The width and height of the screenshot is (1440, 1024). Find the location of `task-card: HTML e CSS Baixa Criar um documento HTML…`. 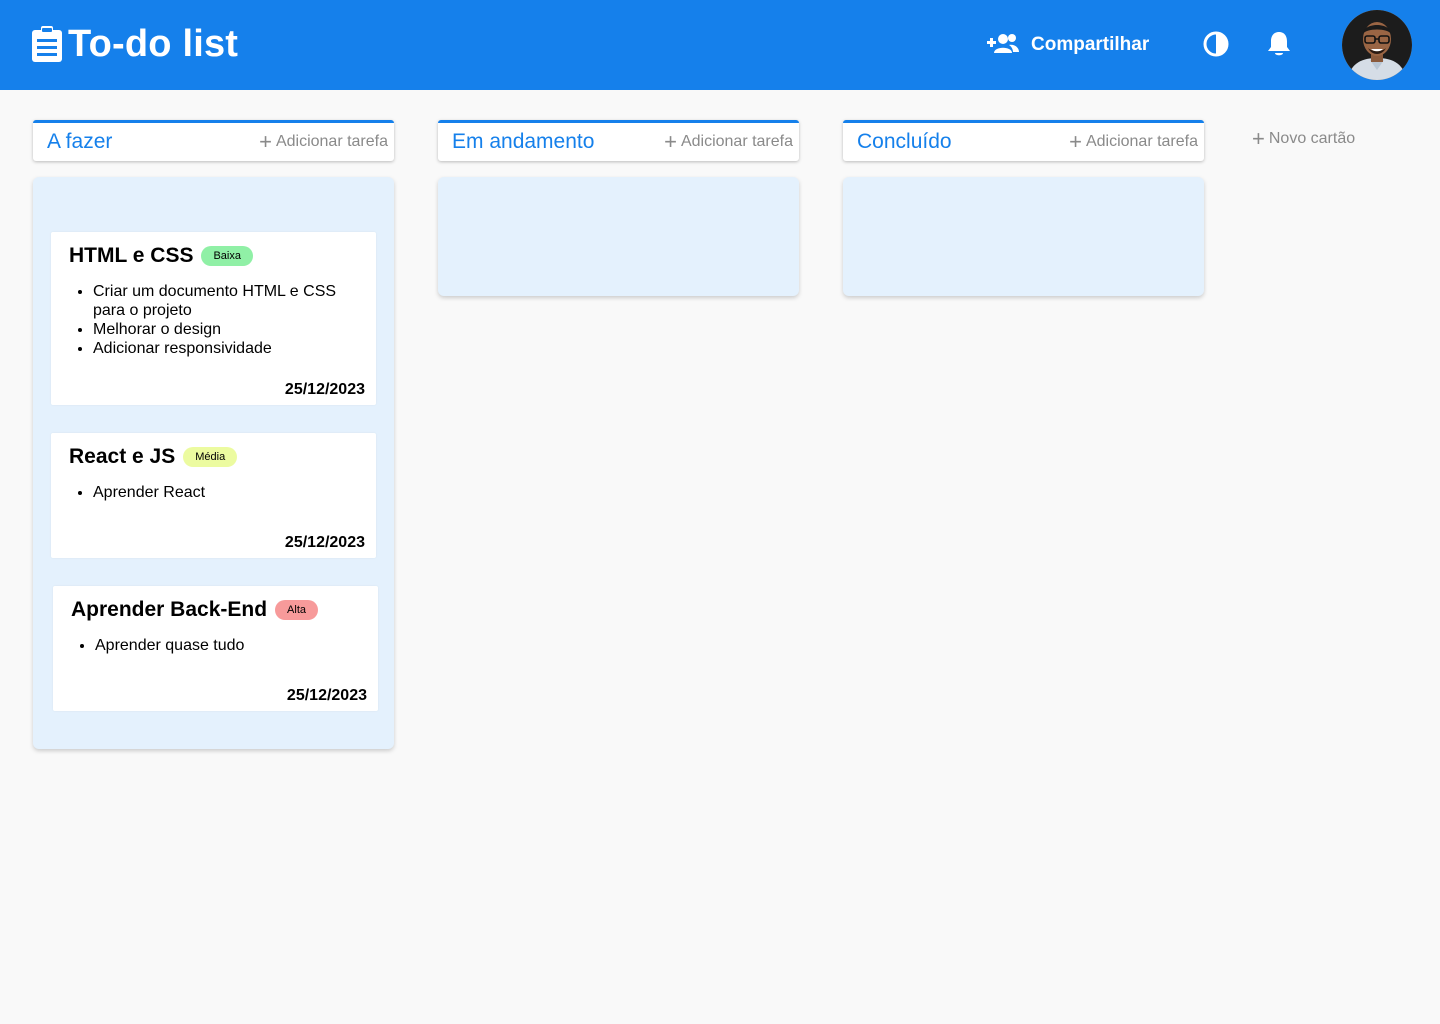

task-card: HTML e CSS Baixa Criar um documento HTML… is located at coordinates (213, 318).